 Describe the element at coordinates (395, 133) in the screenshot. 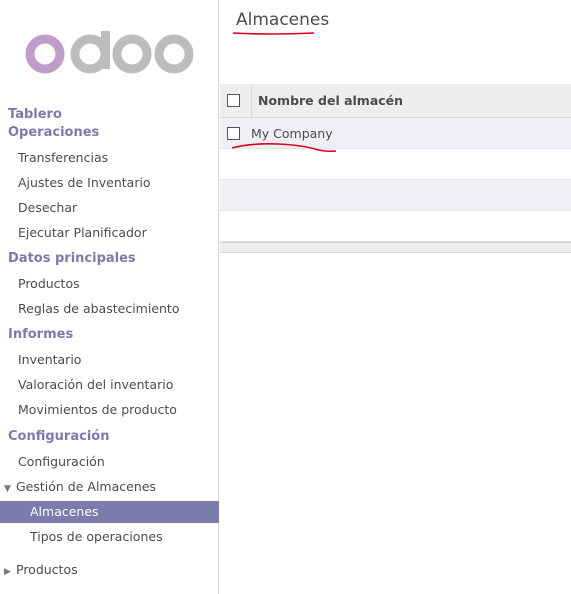

I see `table-row: My Company` at that location.